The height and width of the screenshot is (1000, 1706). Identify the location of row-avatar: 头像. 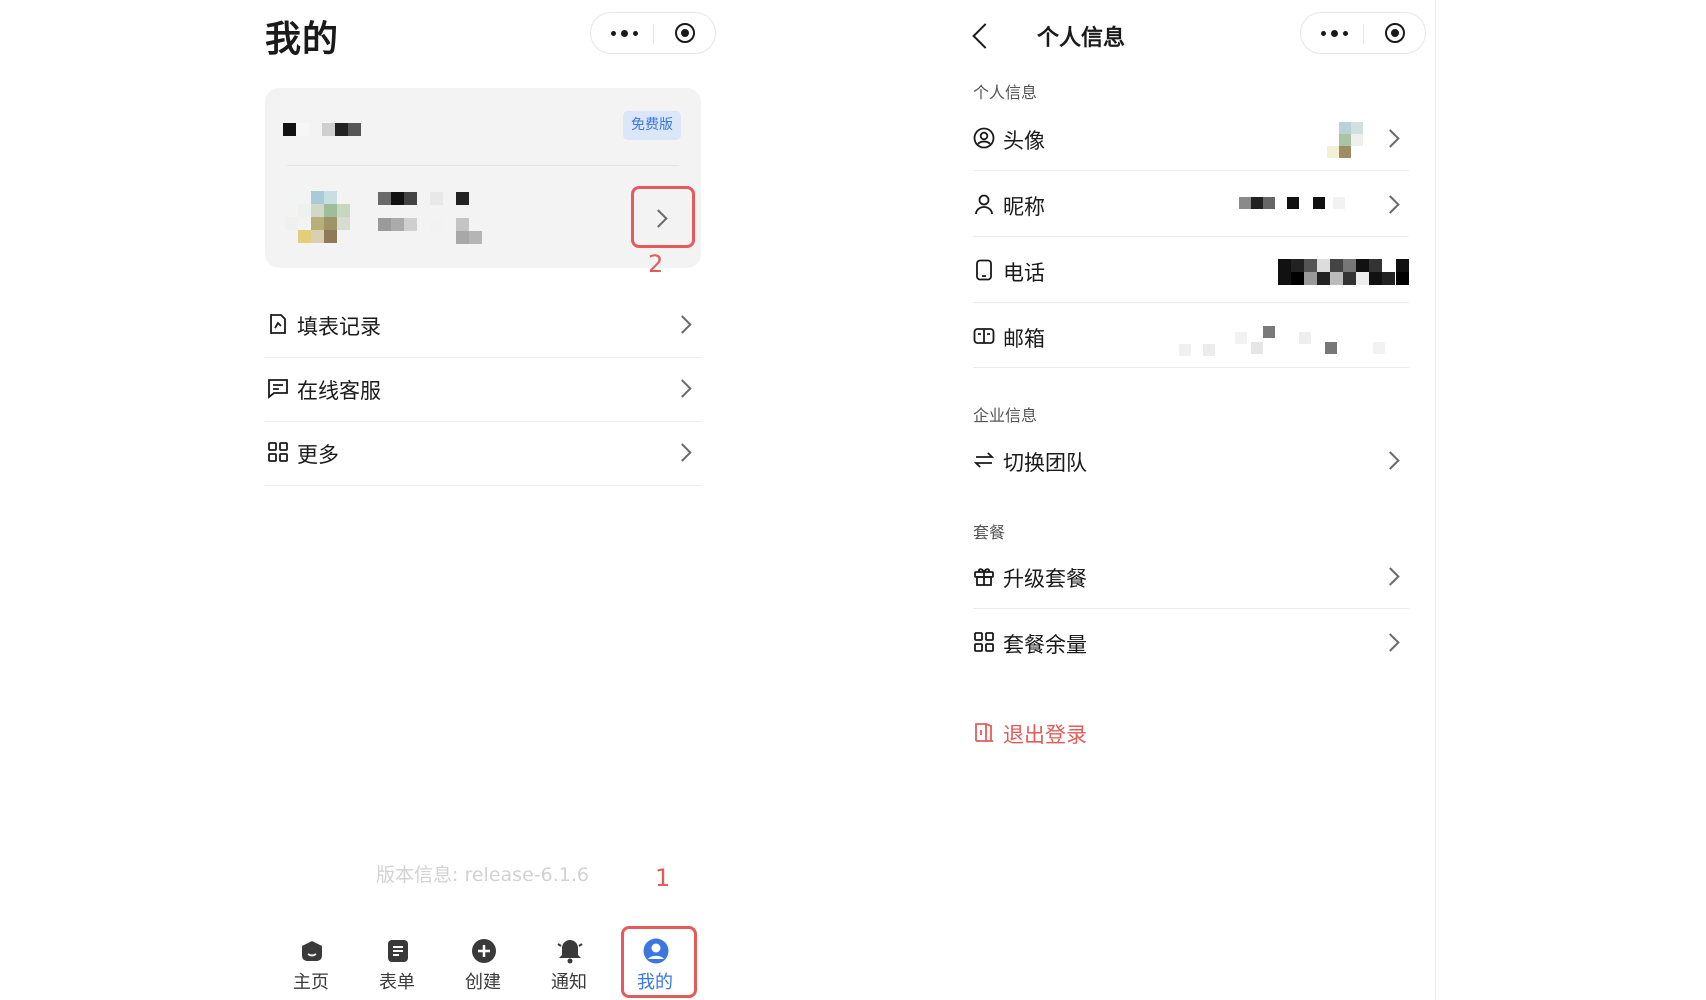
(1191, 138).